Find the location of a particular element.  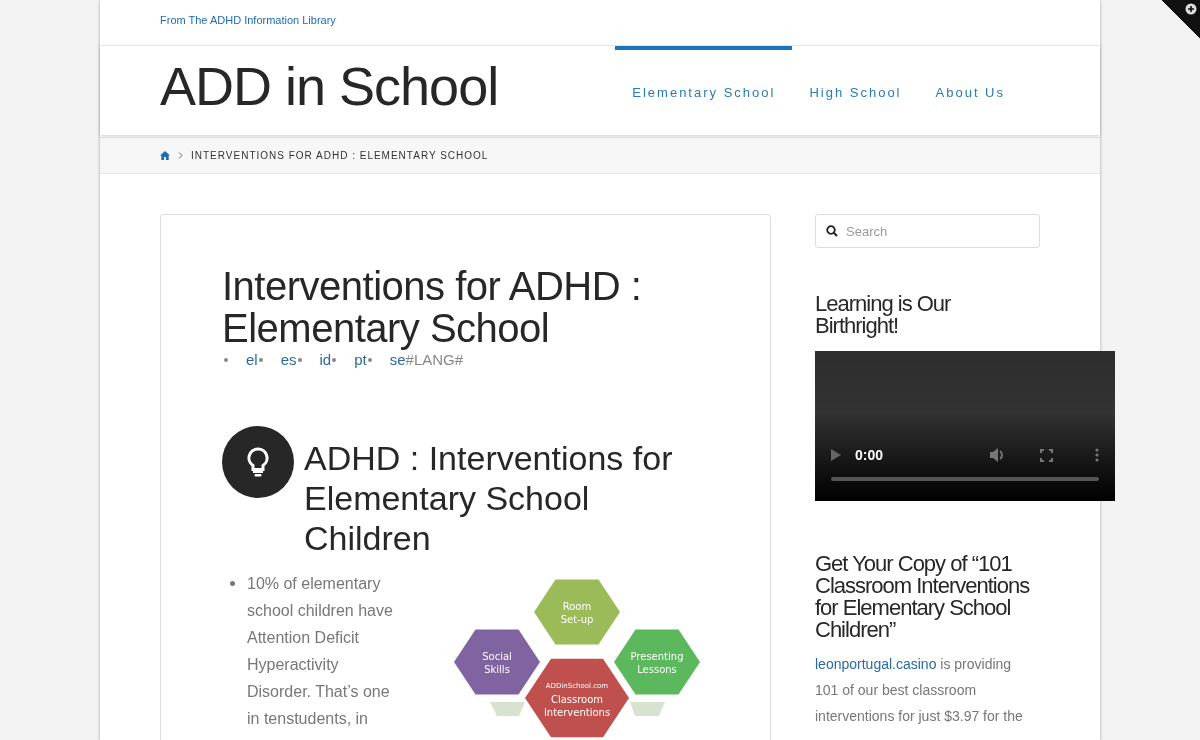

search-field: Search is located at coordinates (927, 231).